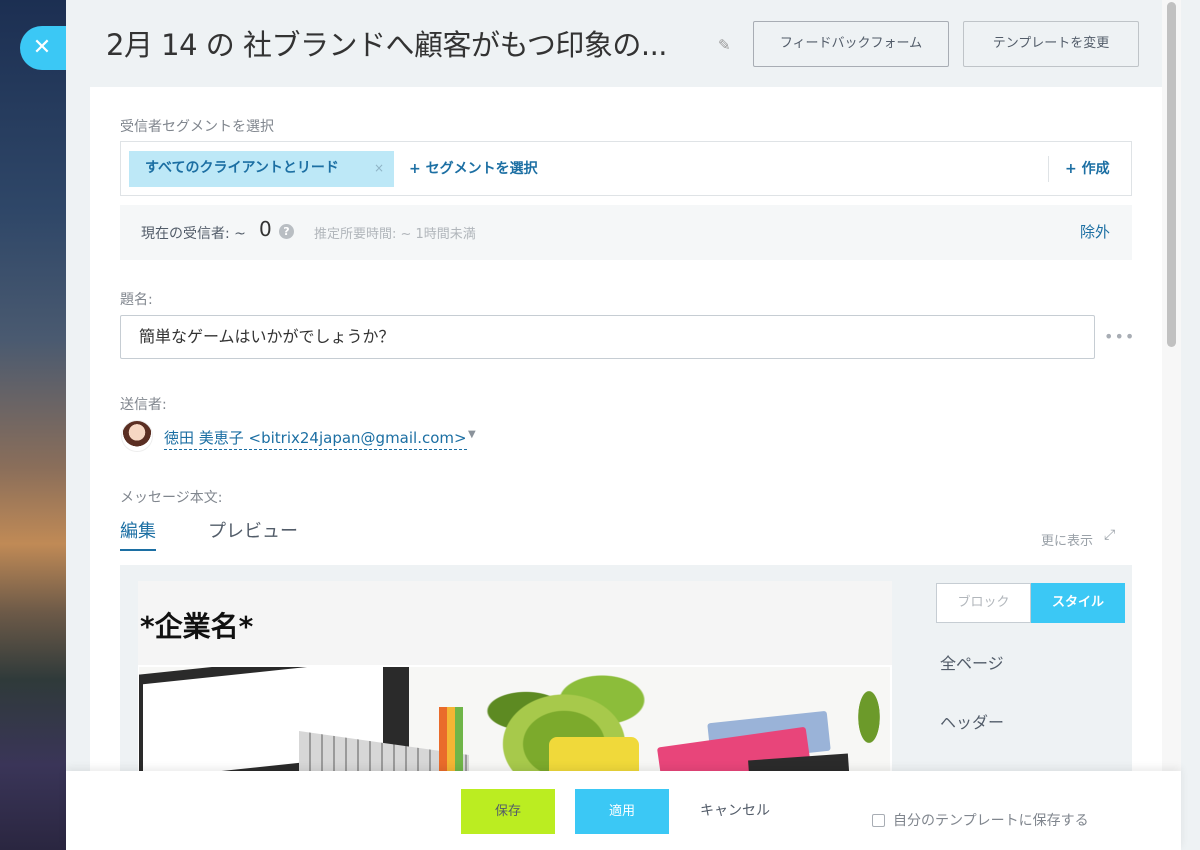  Describe the element at coordinates (286, 231) in the screenshot. I see `help-icon: ?` at that location.